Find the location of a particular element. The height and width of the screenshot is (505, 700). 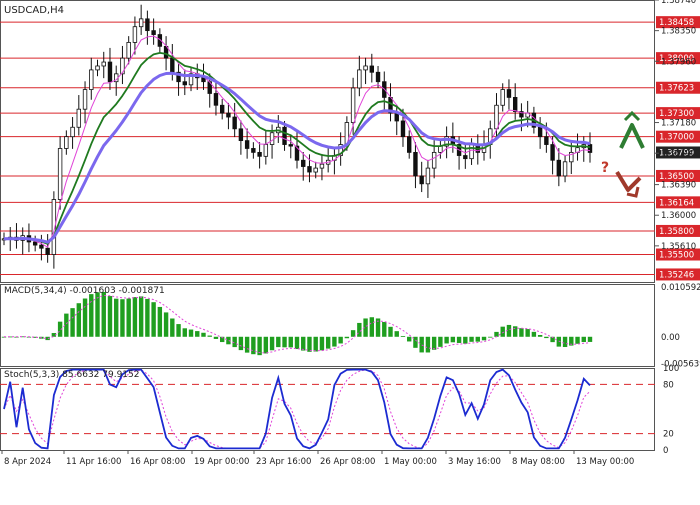

stoch-tick-label: 80 is located at coordinates (668, 385).